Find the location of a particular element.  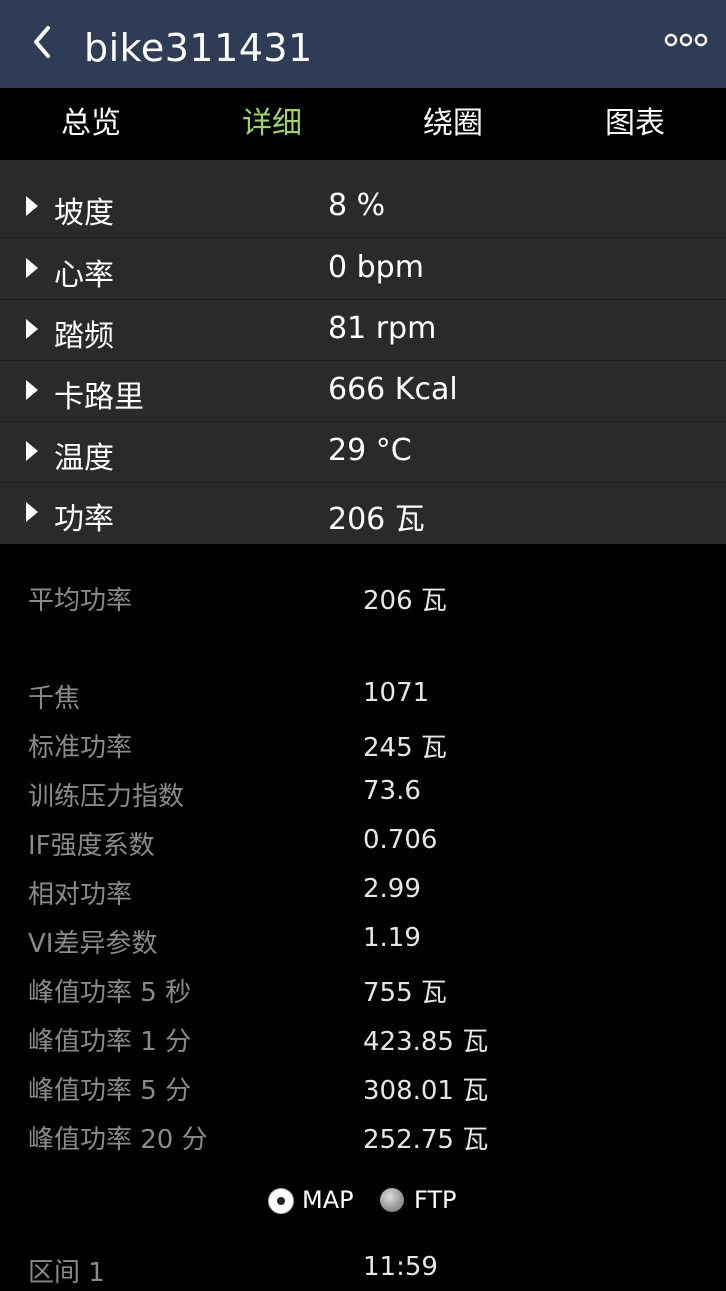

summary-value: 81 rpm is located at coordinates (382, 328).